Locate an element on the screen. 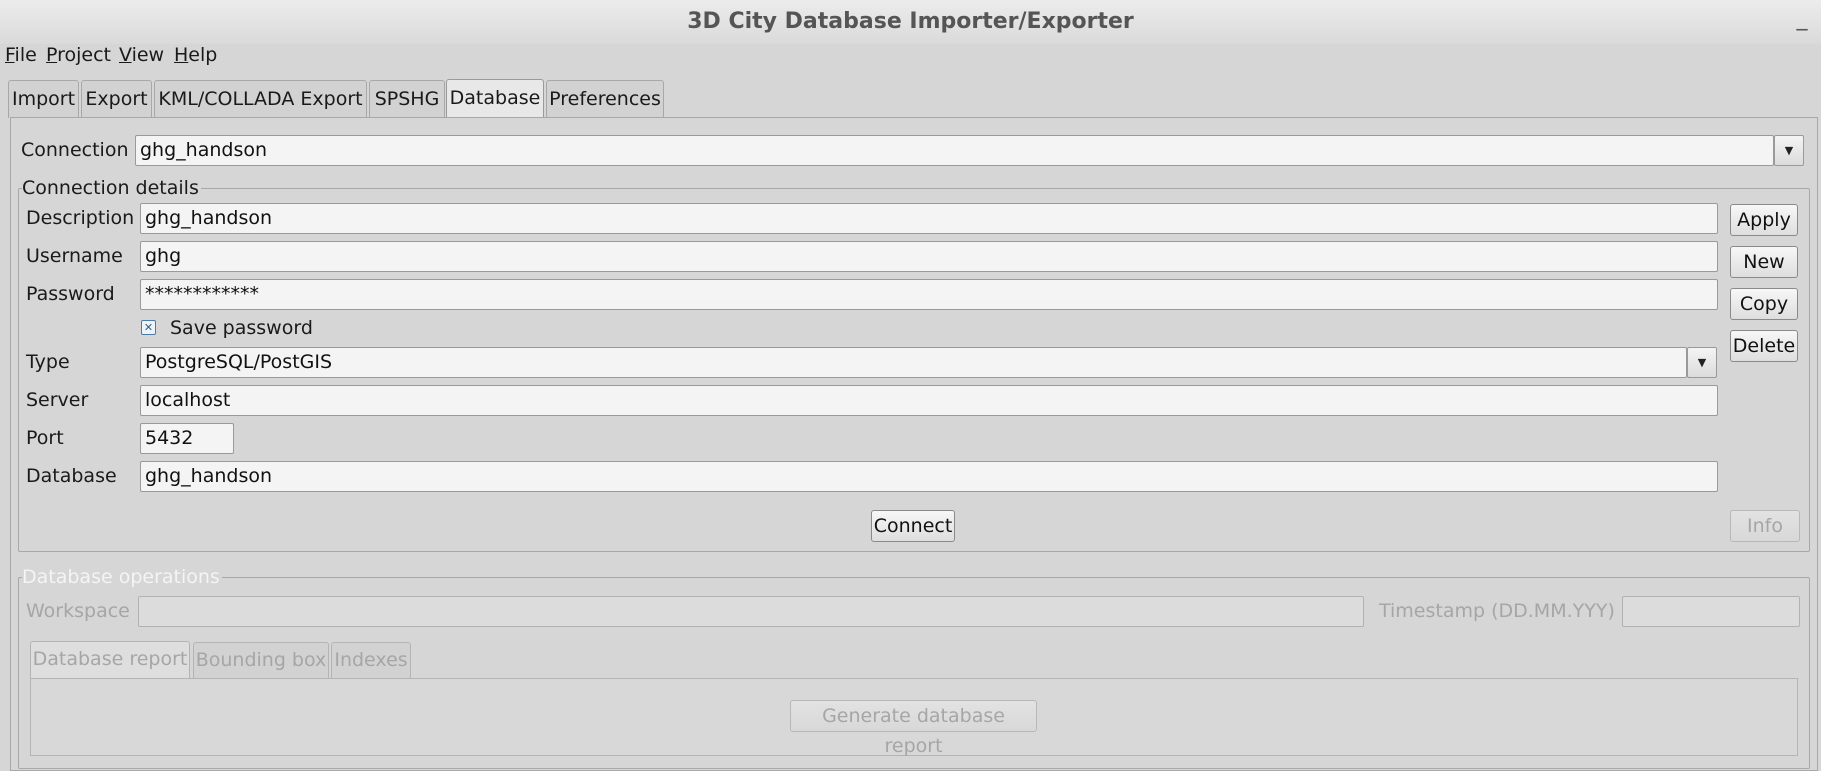  connection-select: ghg_handson is located at coordinates (954, 150).